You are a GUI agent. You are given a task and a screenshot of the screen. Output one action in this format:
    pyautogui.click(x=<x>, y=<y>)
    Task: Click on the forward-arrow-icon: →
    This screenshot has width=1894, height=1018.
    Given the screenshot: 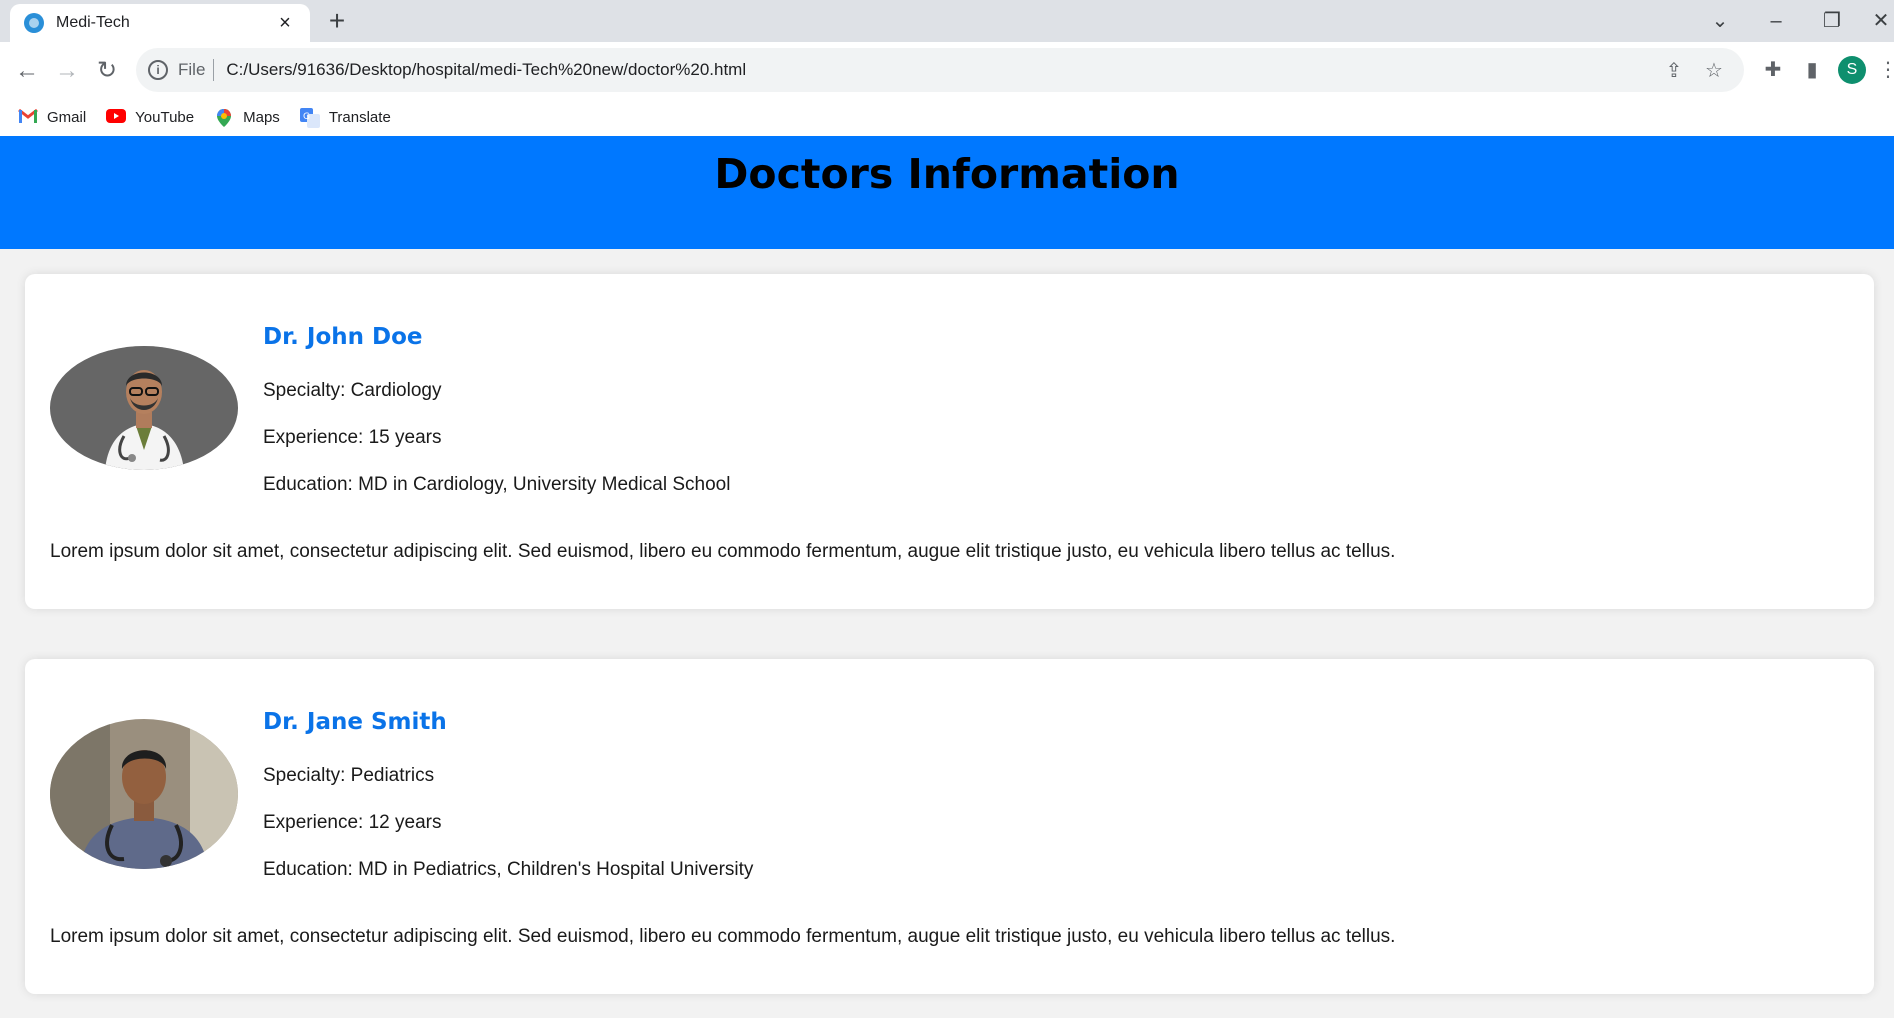 What is the action you would take?
    pyautogui.click(x=67, y=71)
    